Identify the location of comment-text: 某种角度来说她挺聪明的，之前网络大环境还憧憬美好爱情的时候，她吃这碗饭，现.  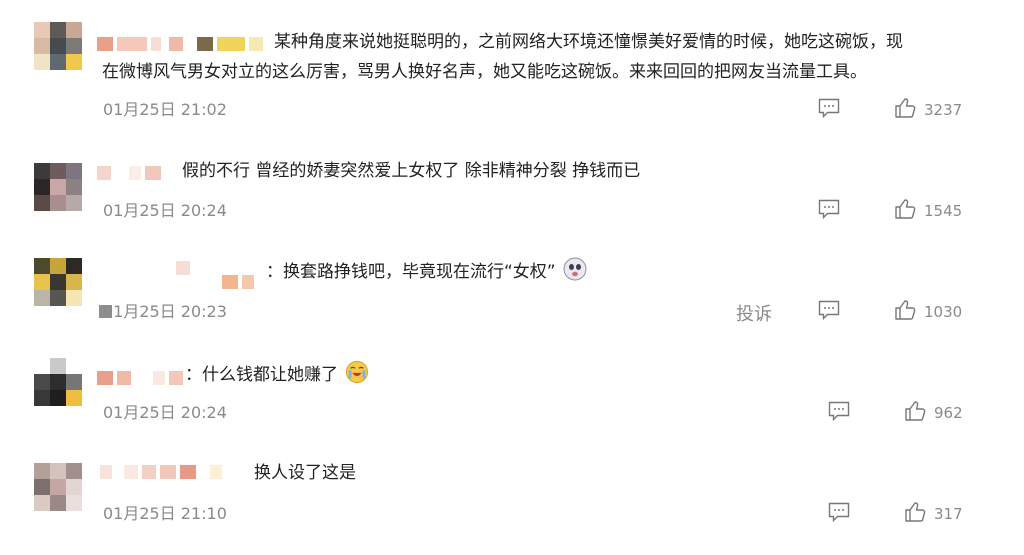
(588, 42).